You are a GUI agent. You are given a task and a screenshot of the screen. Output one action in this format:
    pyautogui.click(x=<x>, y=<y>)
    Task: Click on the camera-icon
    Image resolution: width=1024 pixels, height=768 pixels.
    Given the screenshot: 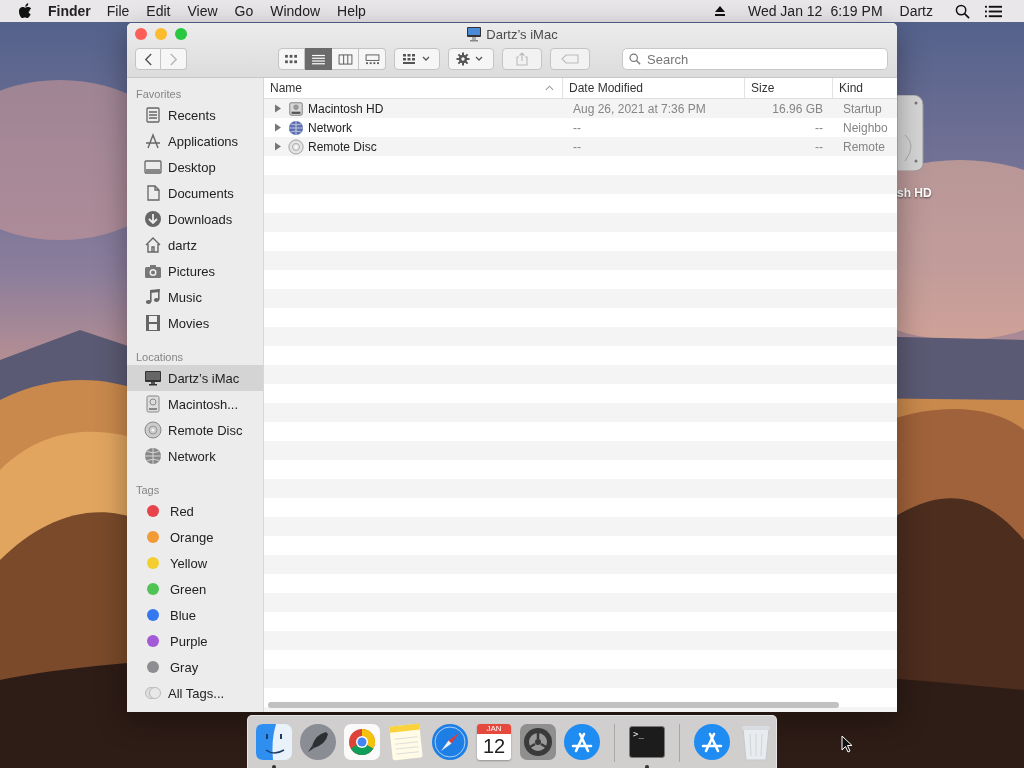 What is the action you would take?
    pyautogui.click(x=153, y=271)
    